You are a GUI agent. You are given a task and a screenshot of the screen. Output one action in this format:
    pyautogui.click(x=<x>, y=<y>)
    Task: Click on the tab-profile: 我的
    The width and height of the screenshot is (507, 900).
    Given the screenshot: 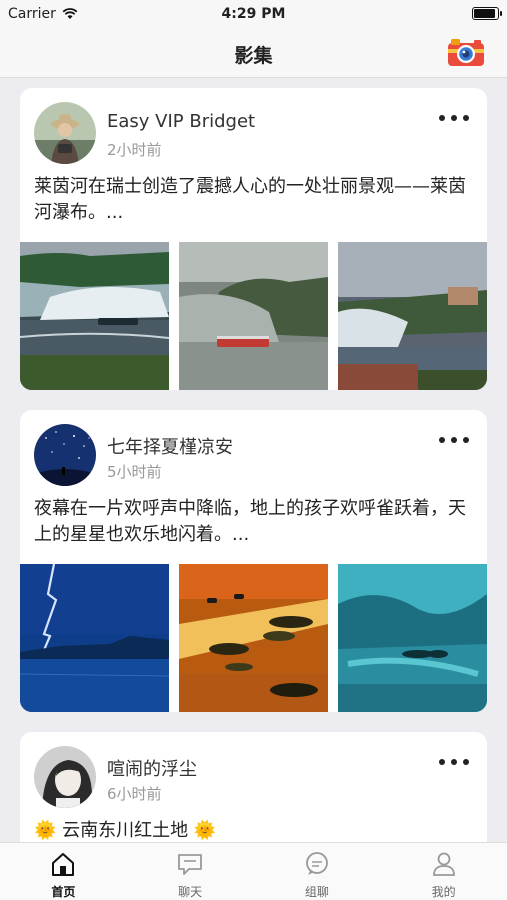 What is the action you would take?
    pyautogui.click(x=443, y=871)
    